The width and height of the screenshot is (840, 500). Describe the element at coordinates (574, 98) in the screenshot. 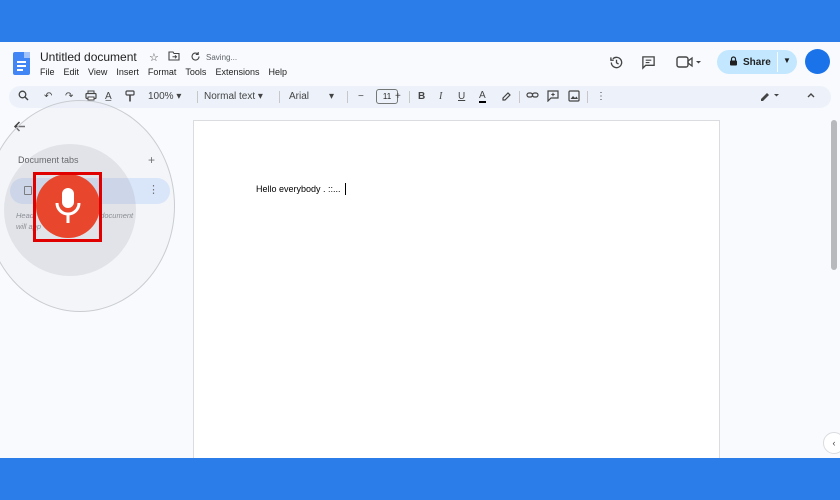

I see `insert-image-icon` at that location.